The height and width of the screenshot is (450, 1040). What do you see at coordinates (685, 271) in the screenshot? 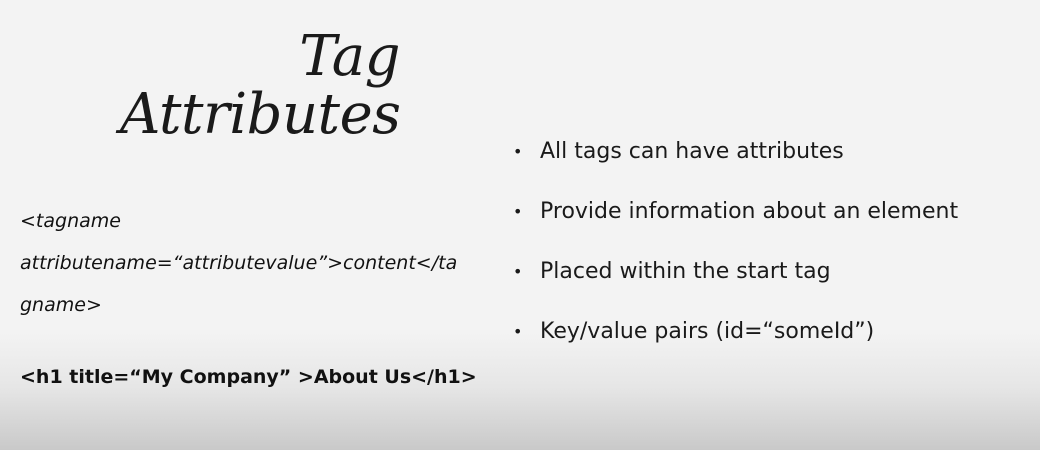
I see `bullet-text: Placed within the start tag` at bounding box center [685, 271].